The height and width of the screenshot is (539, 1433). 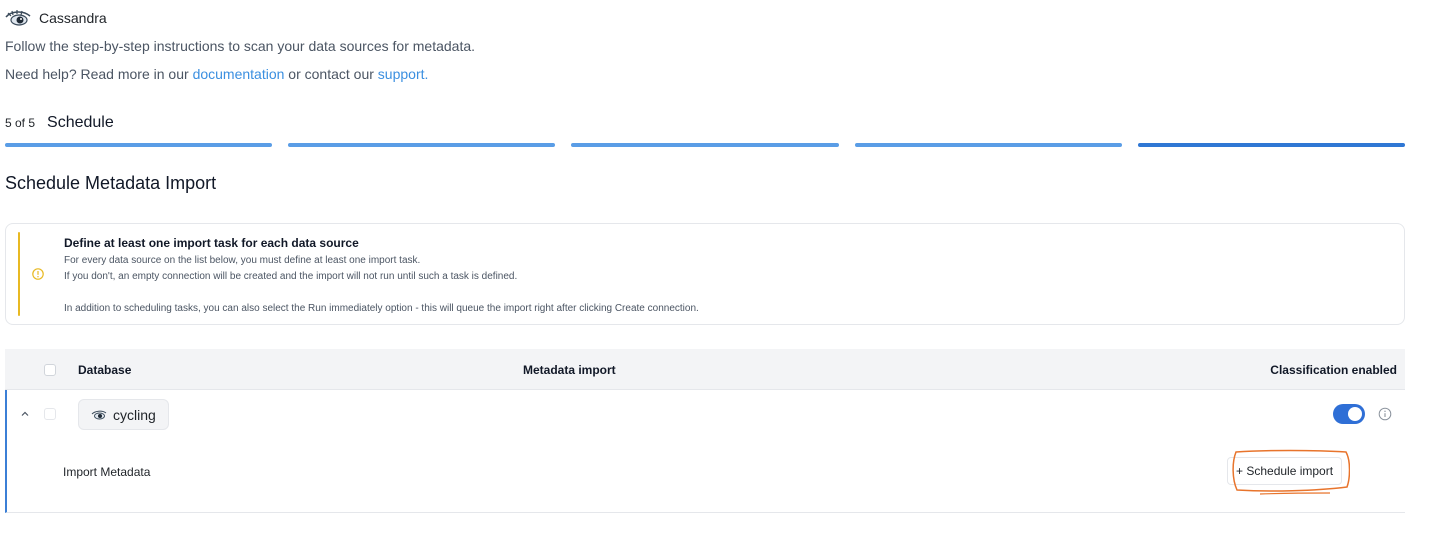 I want to click on page-header: Cassandra, so click(x=56, y=18).